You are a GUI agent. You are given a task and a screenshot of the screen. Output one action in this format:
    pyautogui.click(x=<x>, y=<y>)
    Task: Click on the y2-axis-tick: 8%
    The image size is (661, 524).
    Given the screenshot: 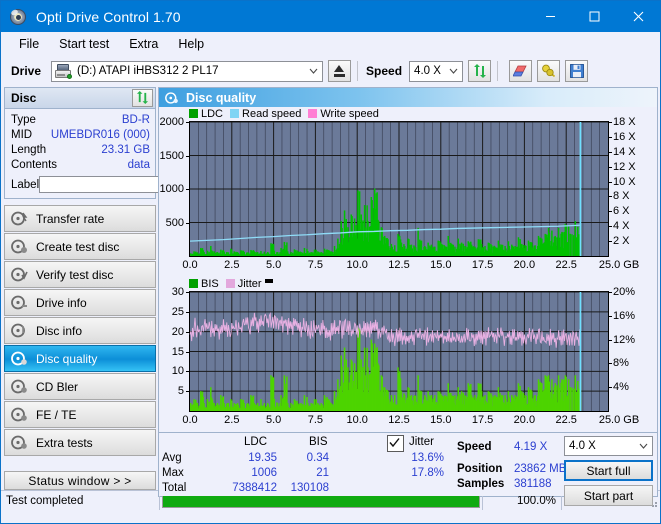 What is the action you would take?
    pyautogui.click(x=621, y=363)
    